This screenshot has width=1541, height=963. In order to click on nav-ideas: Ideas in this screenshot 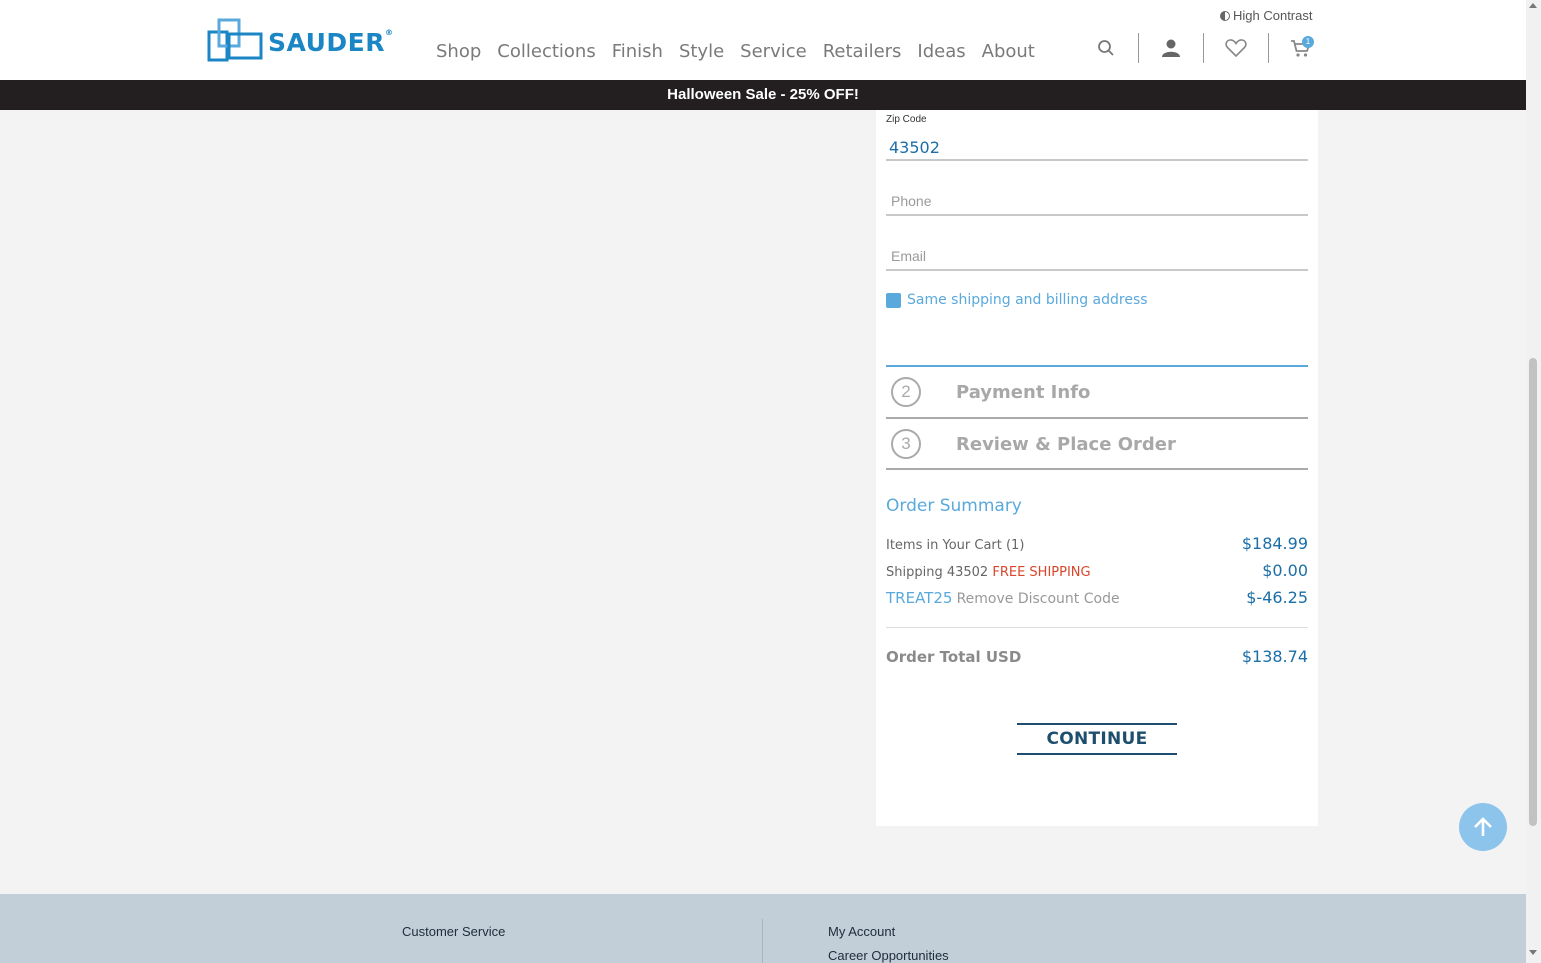, I will do `click(941, 51)`.